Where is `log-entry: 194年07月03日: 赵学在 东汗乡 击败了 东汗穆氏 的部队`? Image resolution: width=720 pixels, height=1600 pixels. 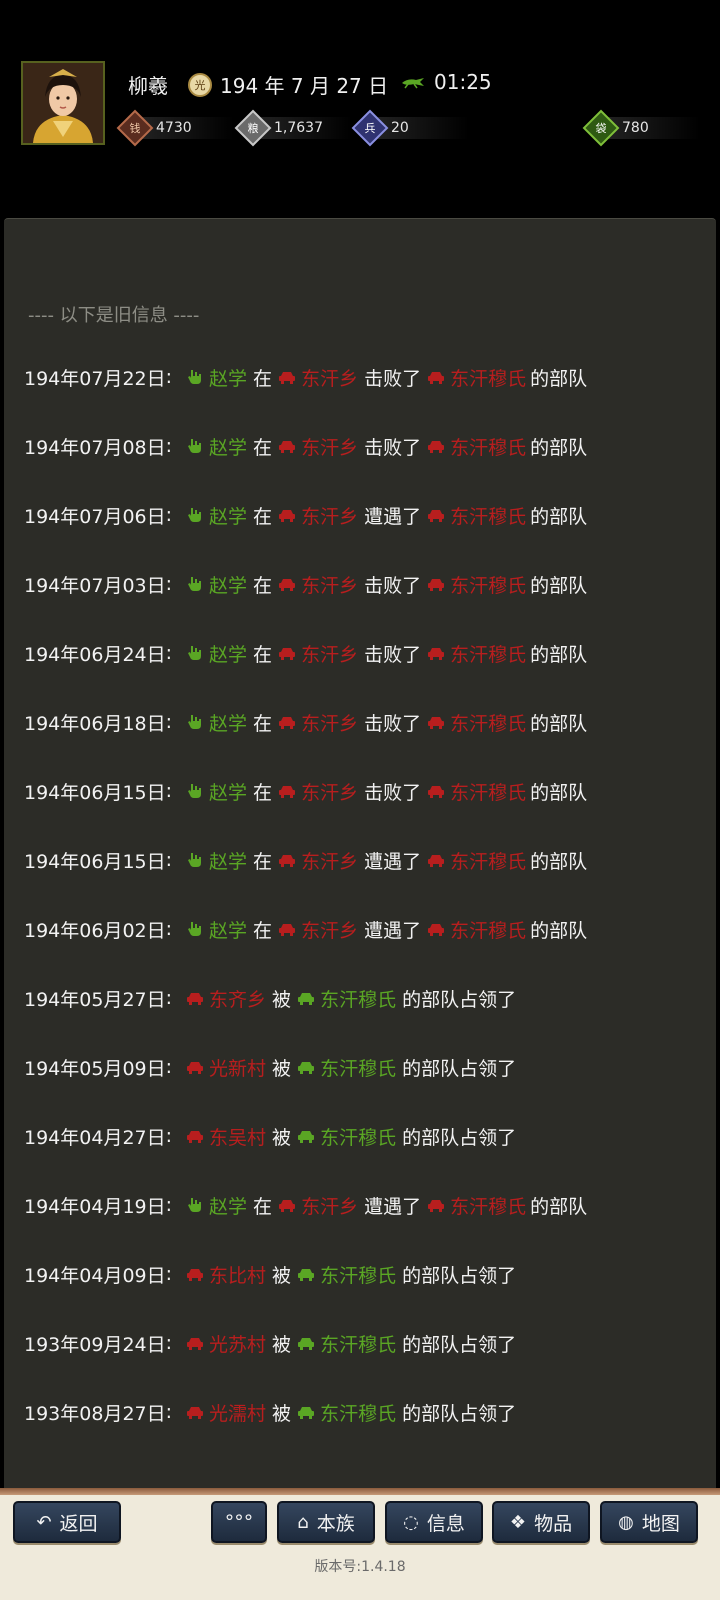 log-entry: 194年07月03日: 赵学在 东汗乡 击败了 东汗穆氏 的部队 is located at coordinates (308, 584).